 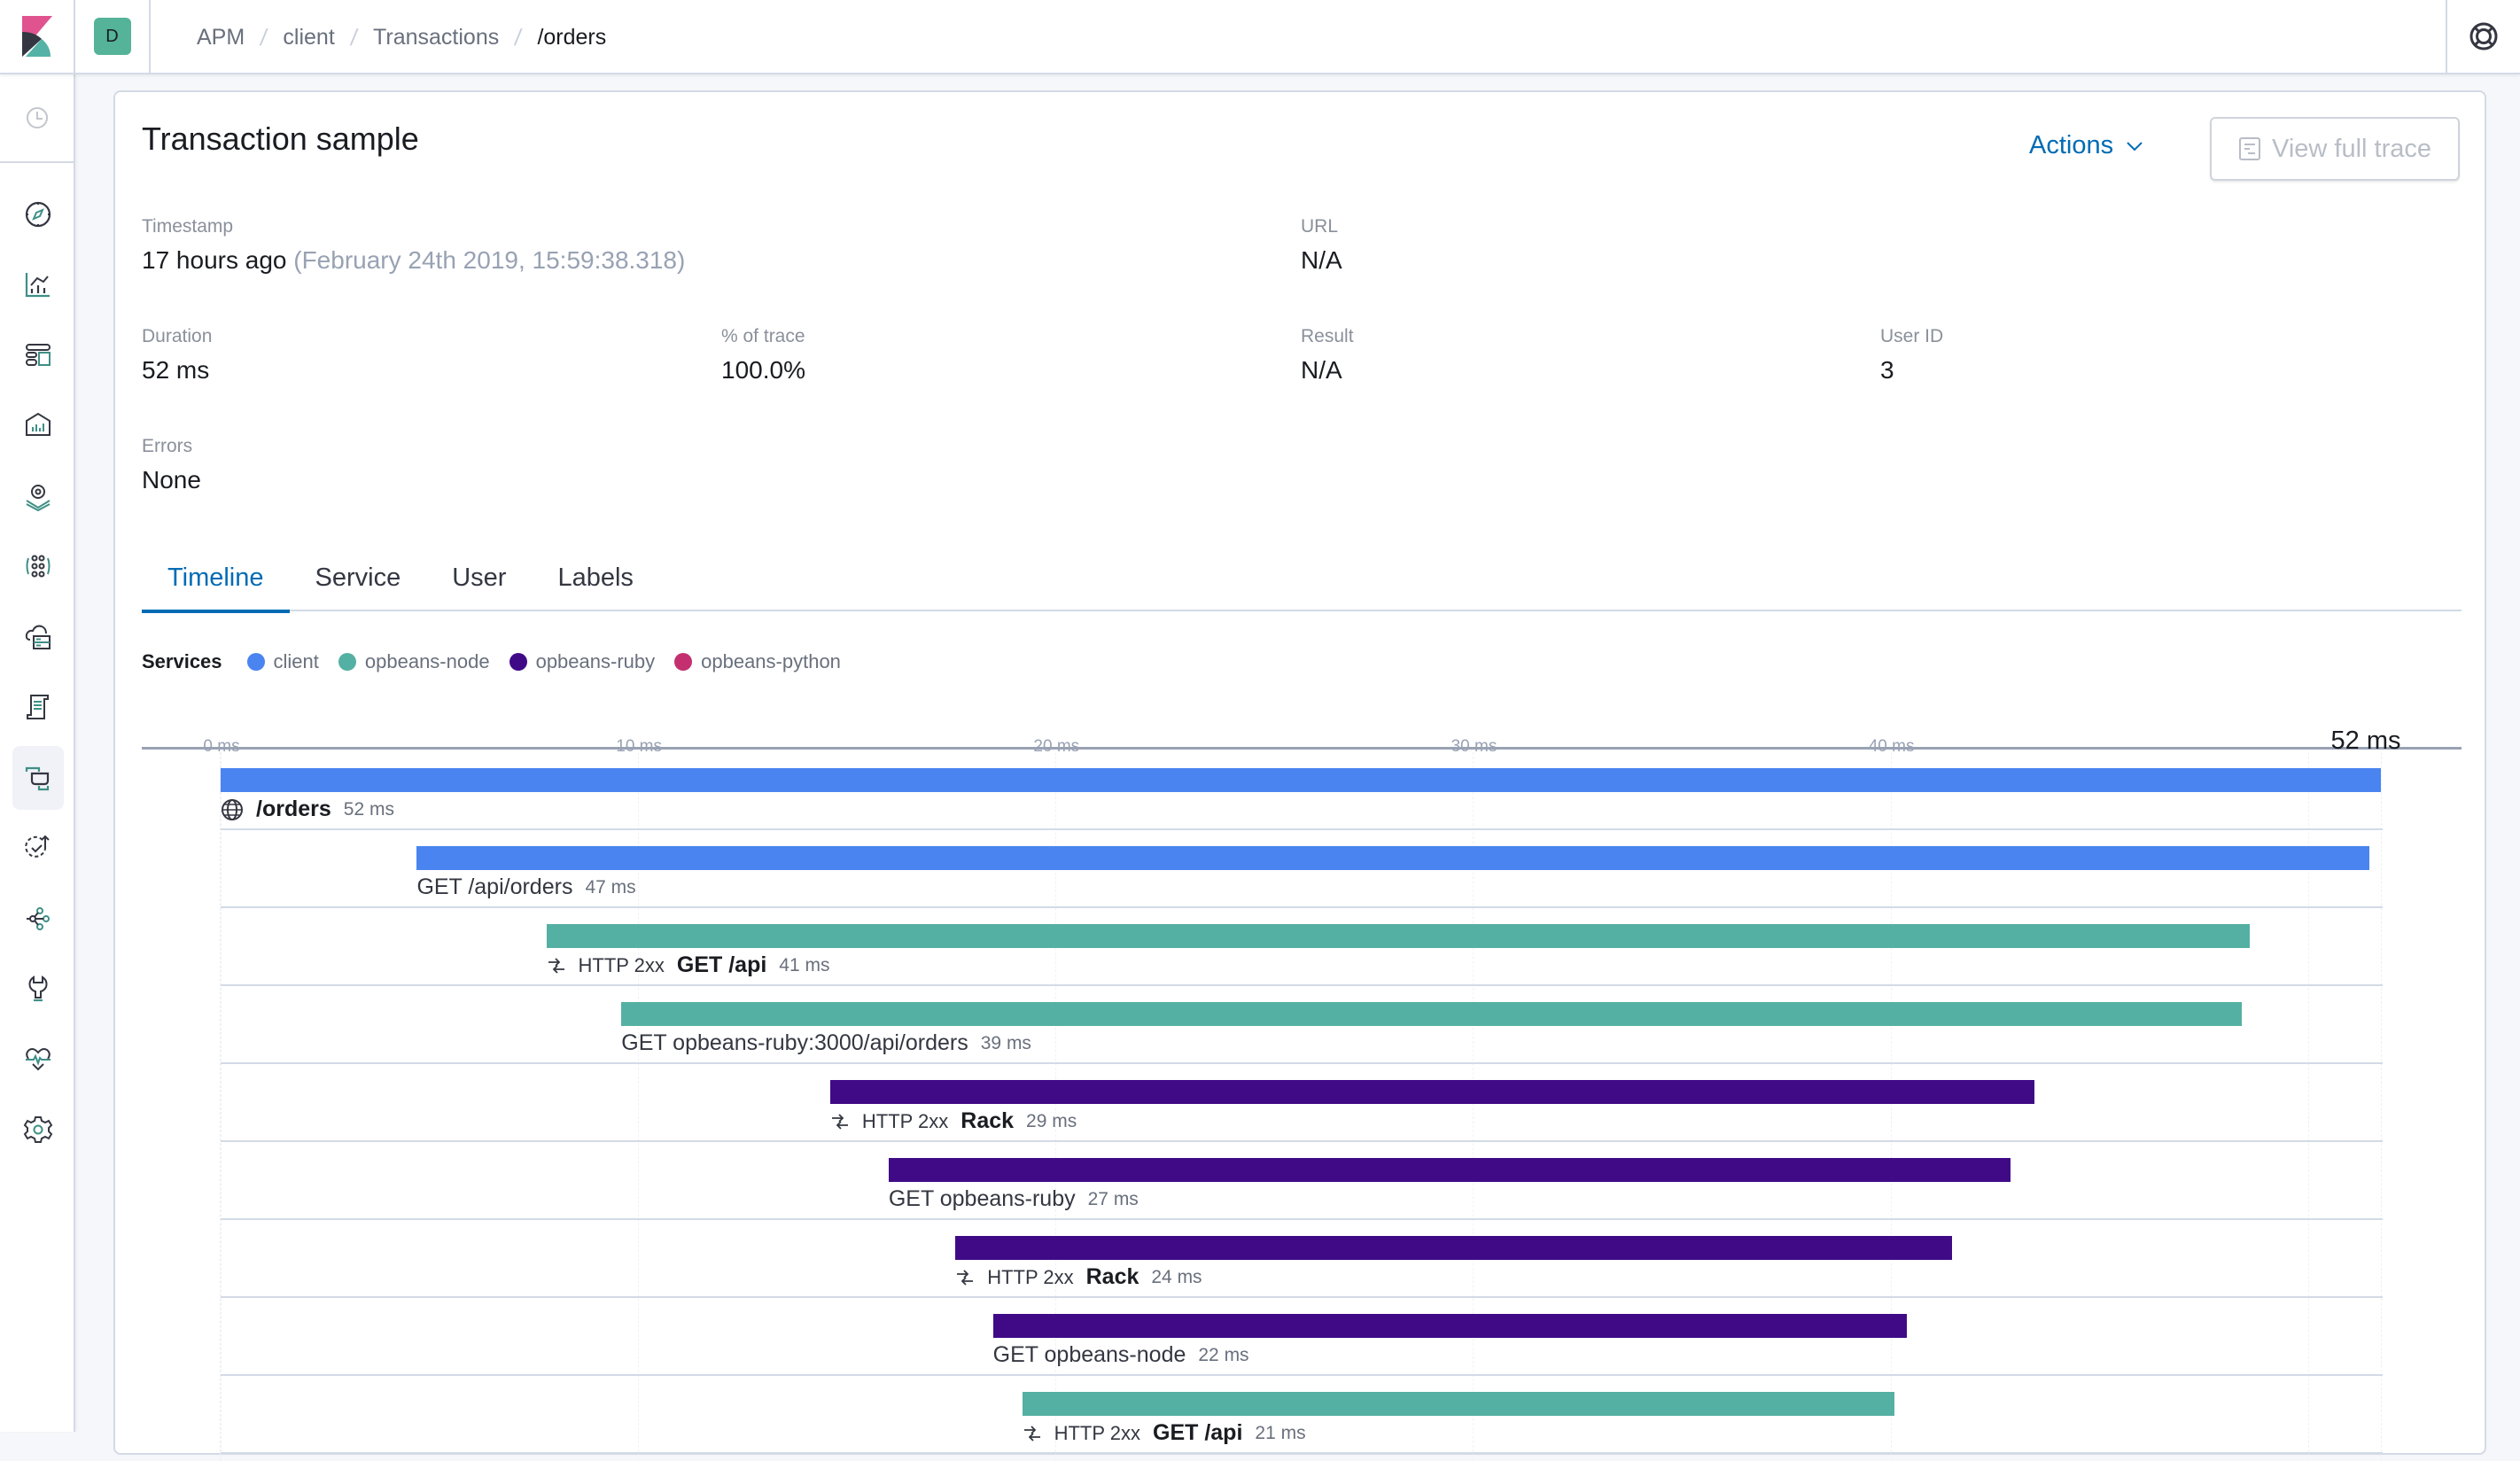 I want to click on tab-user: User, so click(x=479, y=582).